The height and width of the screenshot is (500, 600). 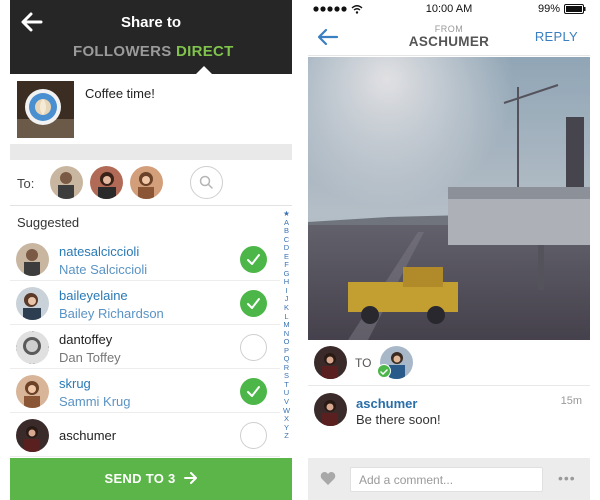 What do you see at coordinates (88, 435) in the screenshot?
I see `username: aschumer` at bounding box center [88, 435].